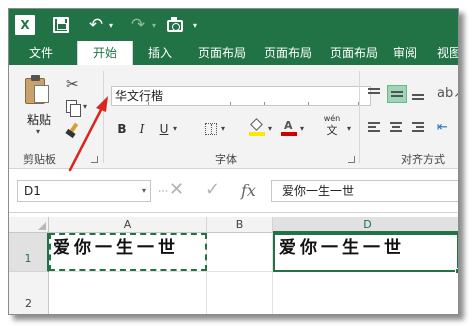 This screenshot has width=473, height=326. I want to click on tab-insert: 插入, so click(160, 53).